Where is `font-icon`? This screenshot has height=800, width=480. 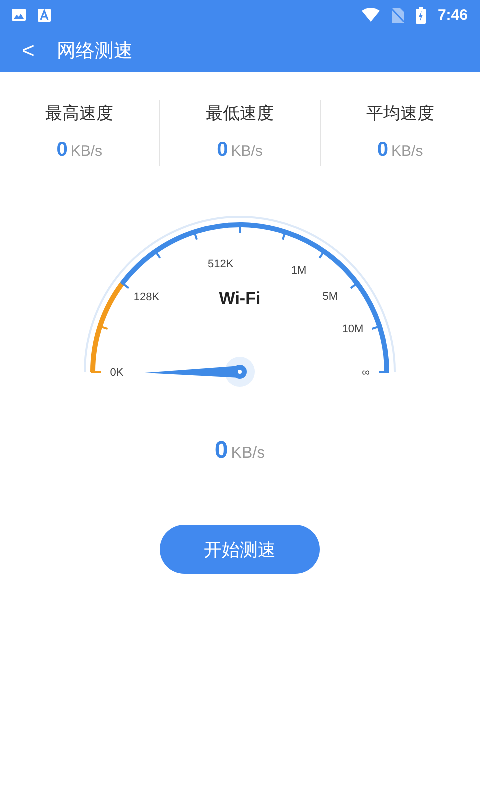 font-icon is located at coordinates (44, 15).